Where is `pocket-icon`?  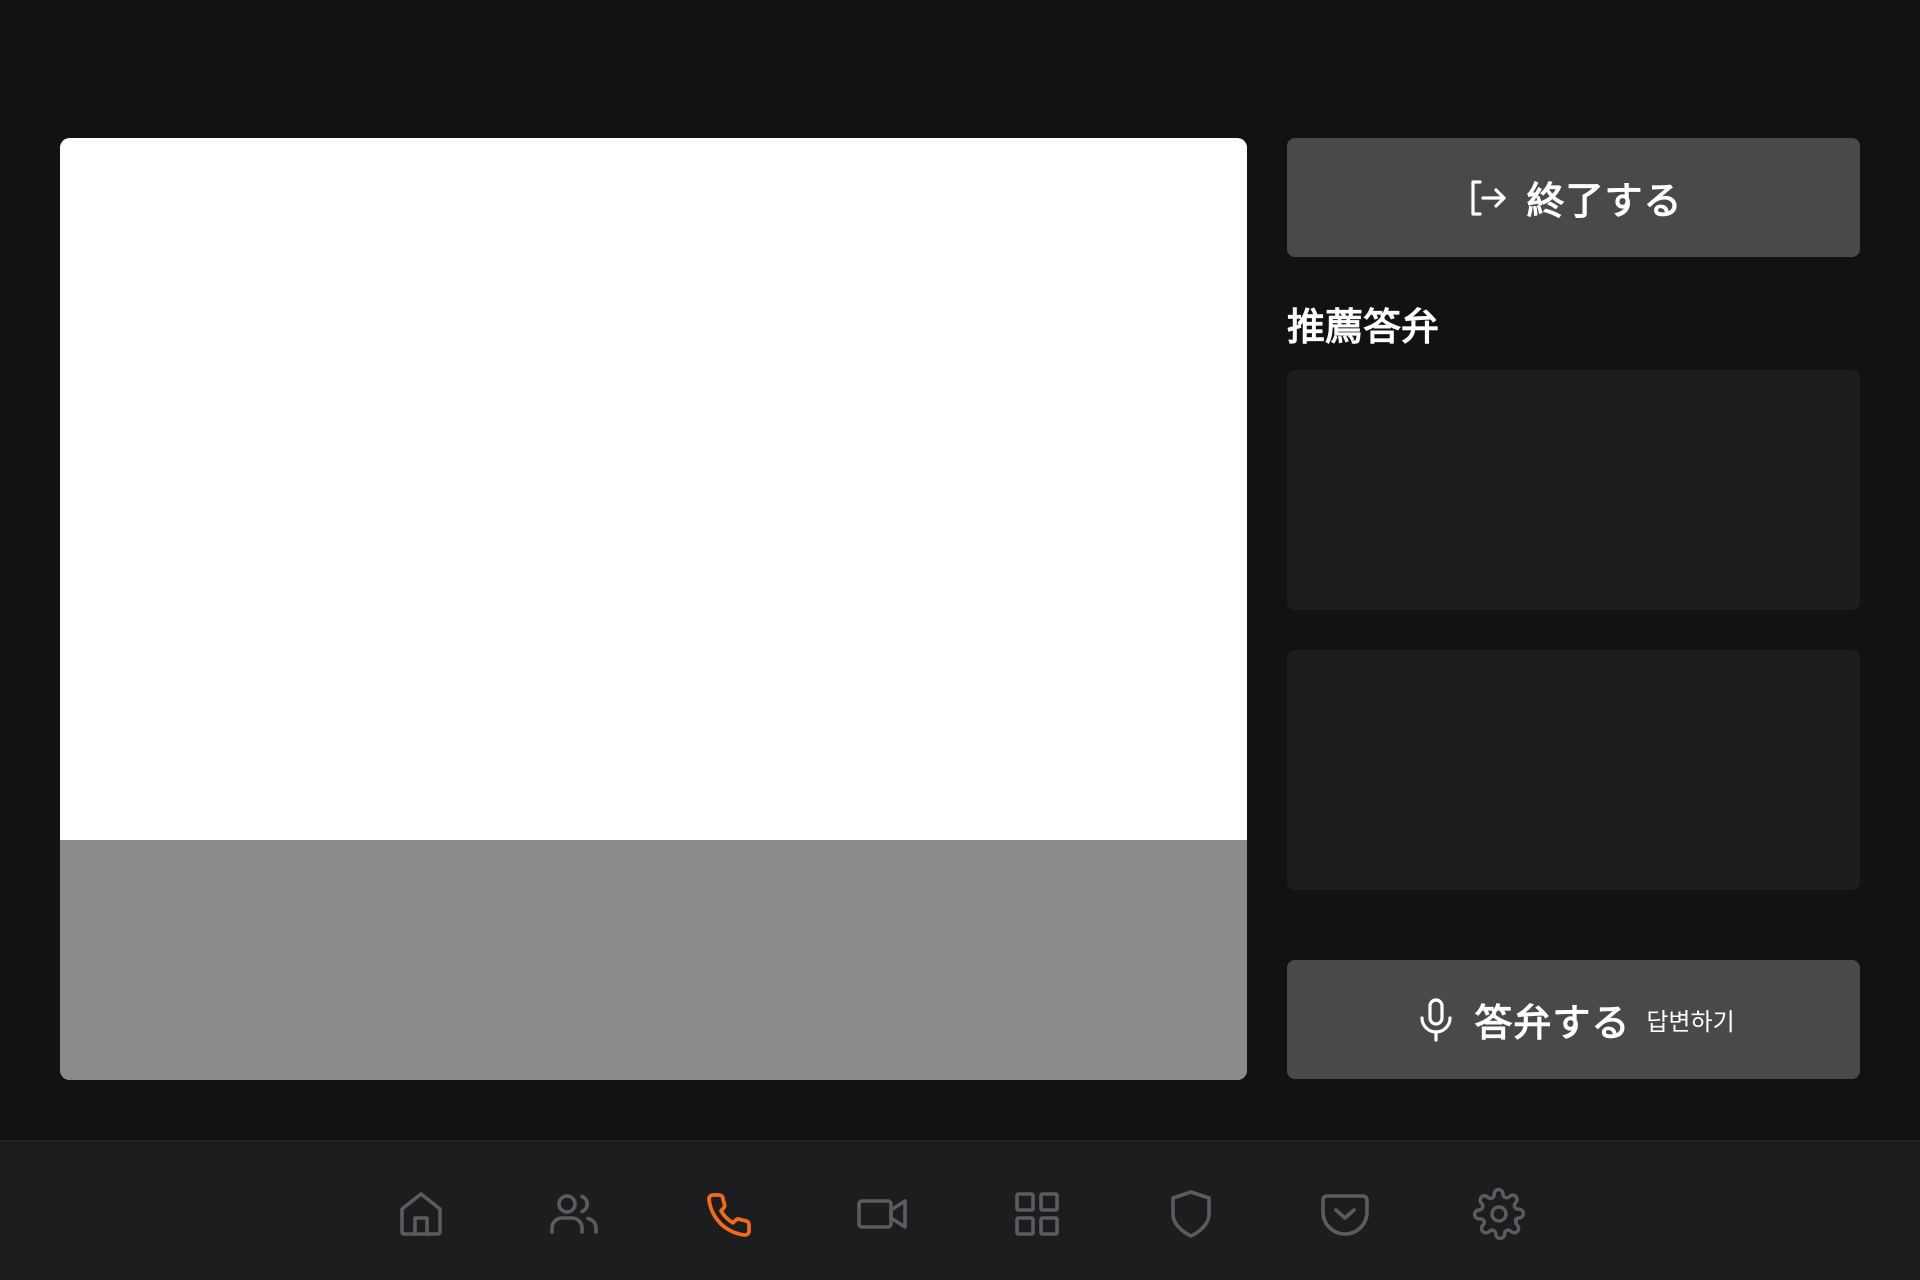 pocket-icon is located at coordinates (1345, 1215).